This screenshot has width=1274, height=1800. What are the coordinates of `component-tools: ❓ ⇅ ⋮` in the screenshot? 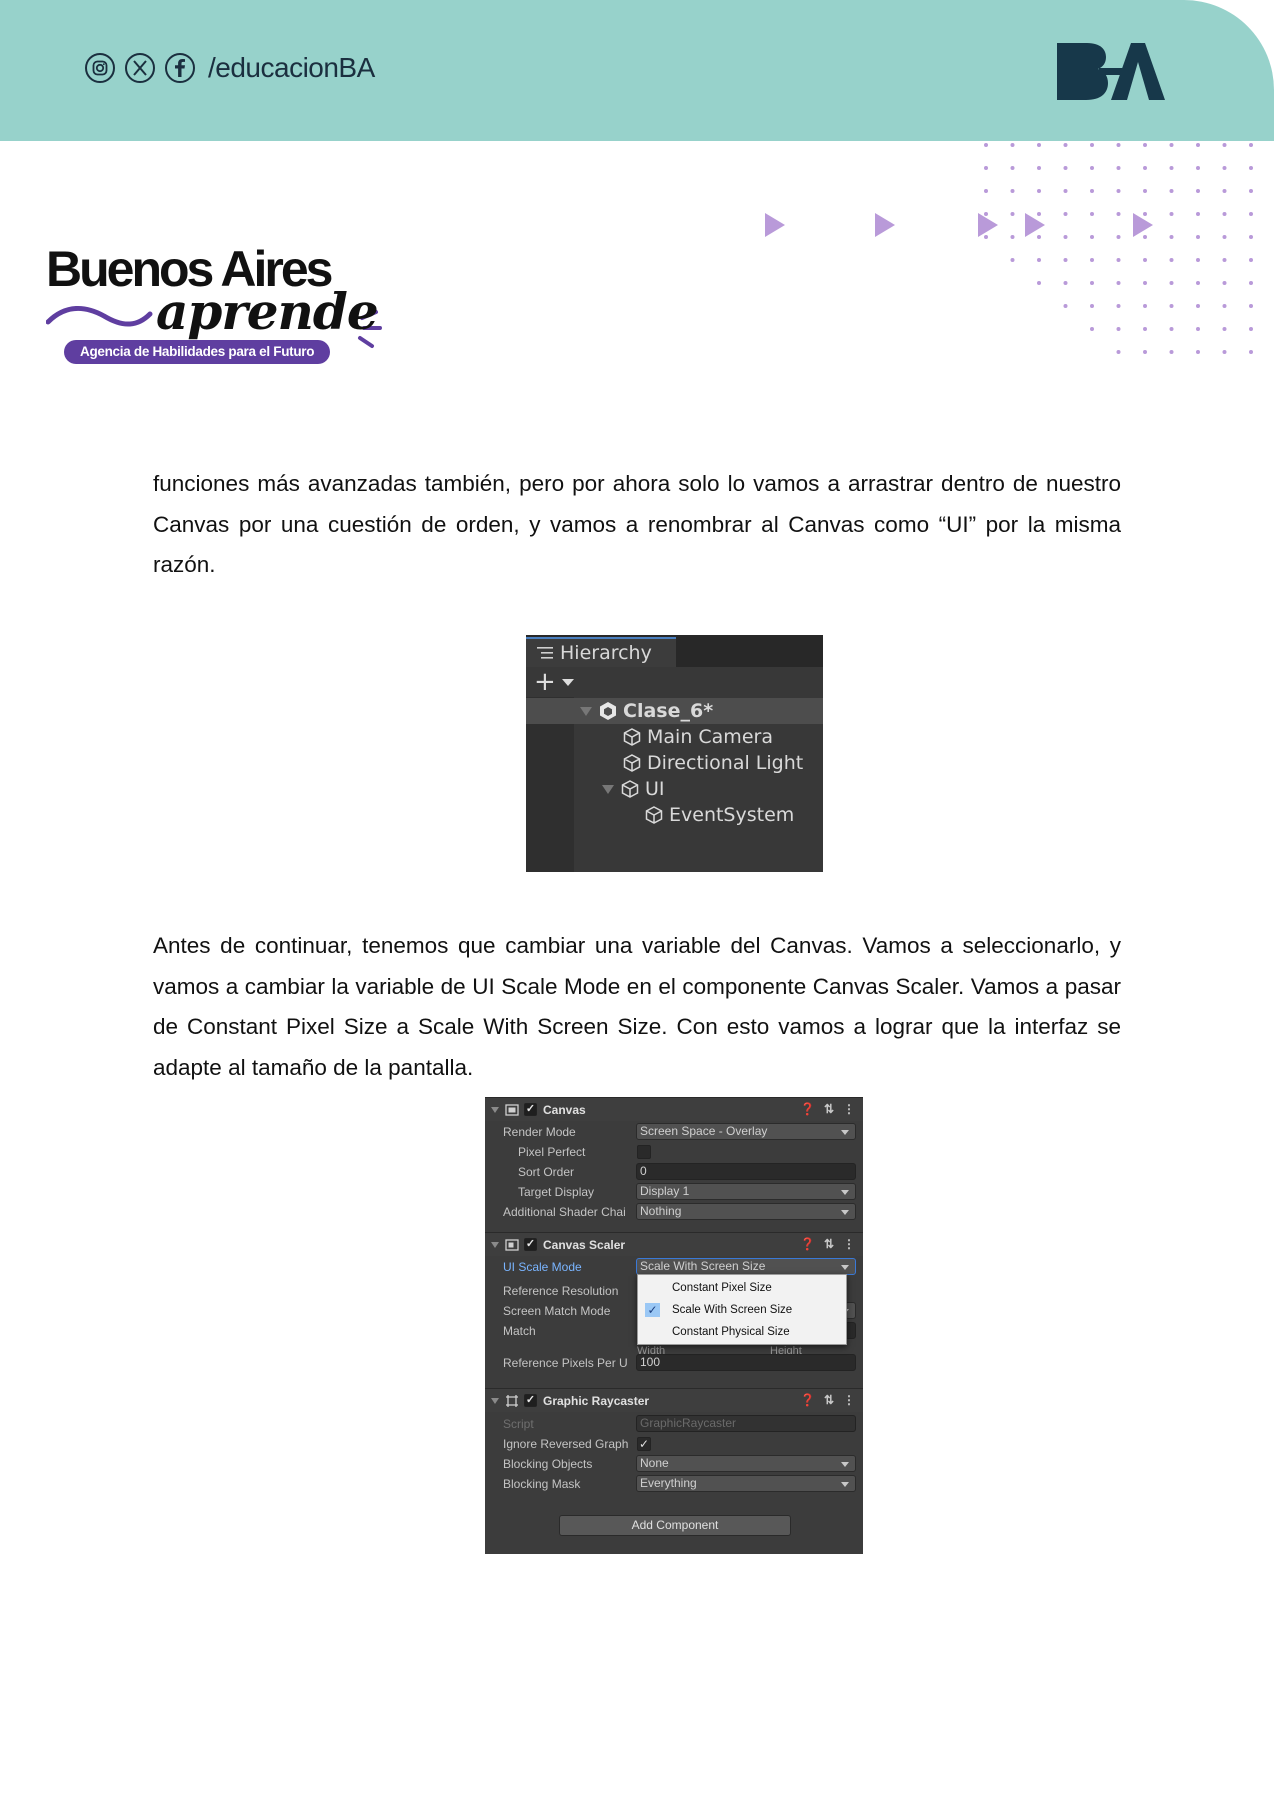 It's located at (827, 1400).